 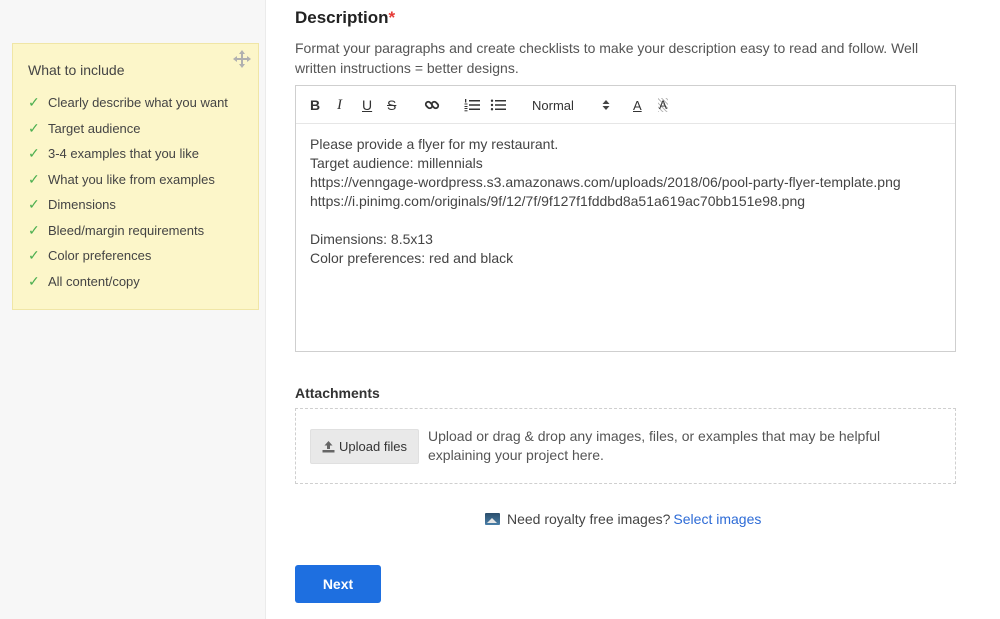 What do you see at coordinates (76, 70) in the screenshot?
I see `tips-title: What to include` at bounding box center [76, 70].